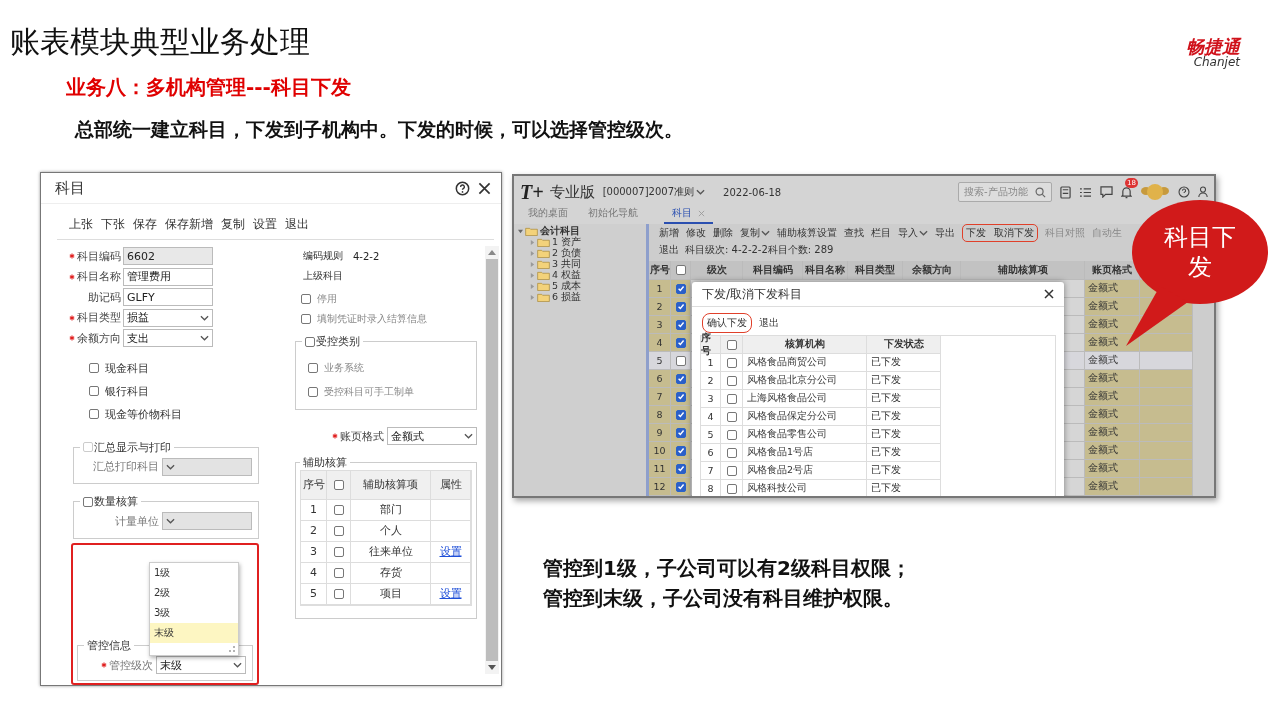 The image size is (1280, 720). I want to click on scroll-thumb, so click(492, 460).